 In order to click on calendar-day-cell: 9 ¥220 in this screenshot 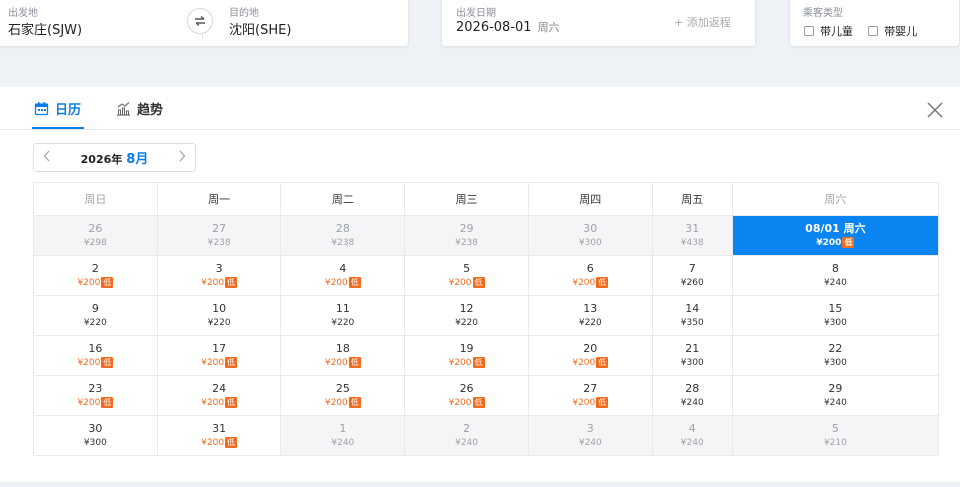, I will do `click(95, 315)`.